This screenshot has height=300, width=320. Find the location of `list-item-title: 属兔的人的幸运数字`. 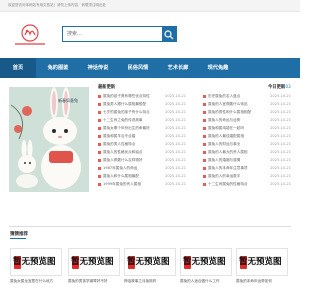

list-item-title: 属兔的人的幸运数字 is located at coordinates (237, 176).